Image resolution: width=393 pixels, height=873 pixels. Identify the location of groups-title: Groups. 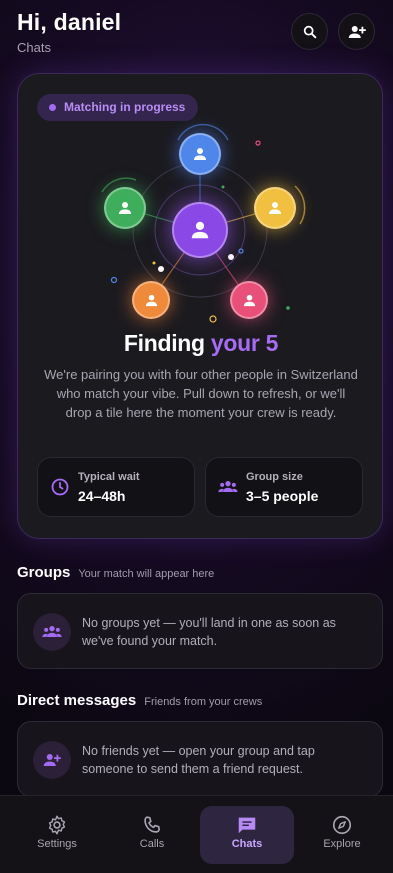
(44, 572).